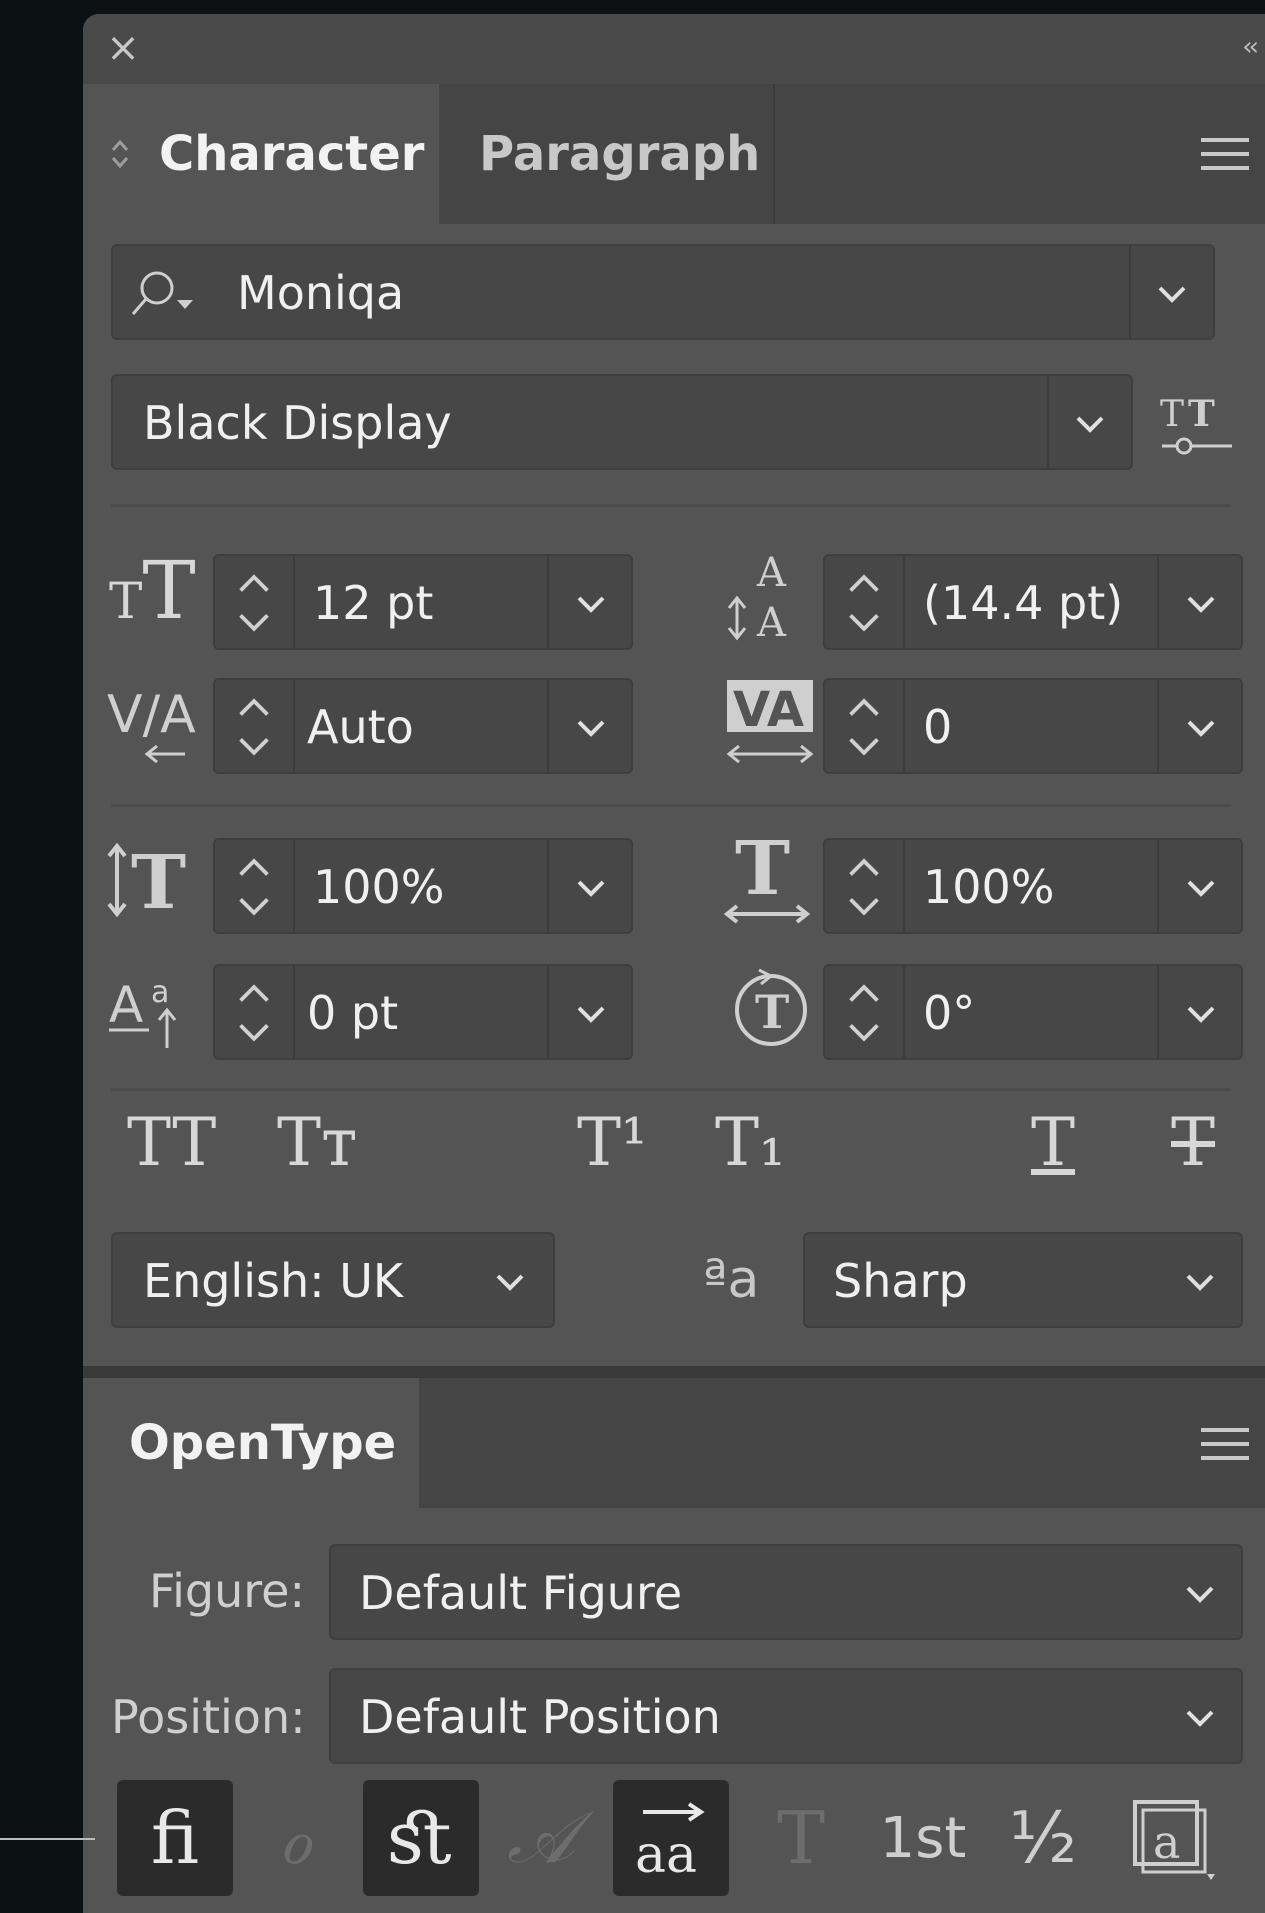 The image size is (1265, 1913). I want to click on tracking-icon: VA, so click(770, 722).